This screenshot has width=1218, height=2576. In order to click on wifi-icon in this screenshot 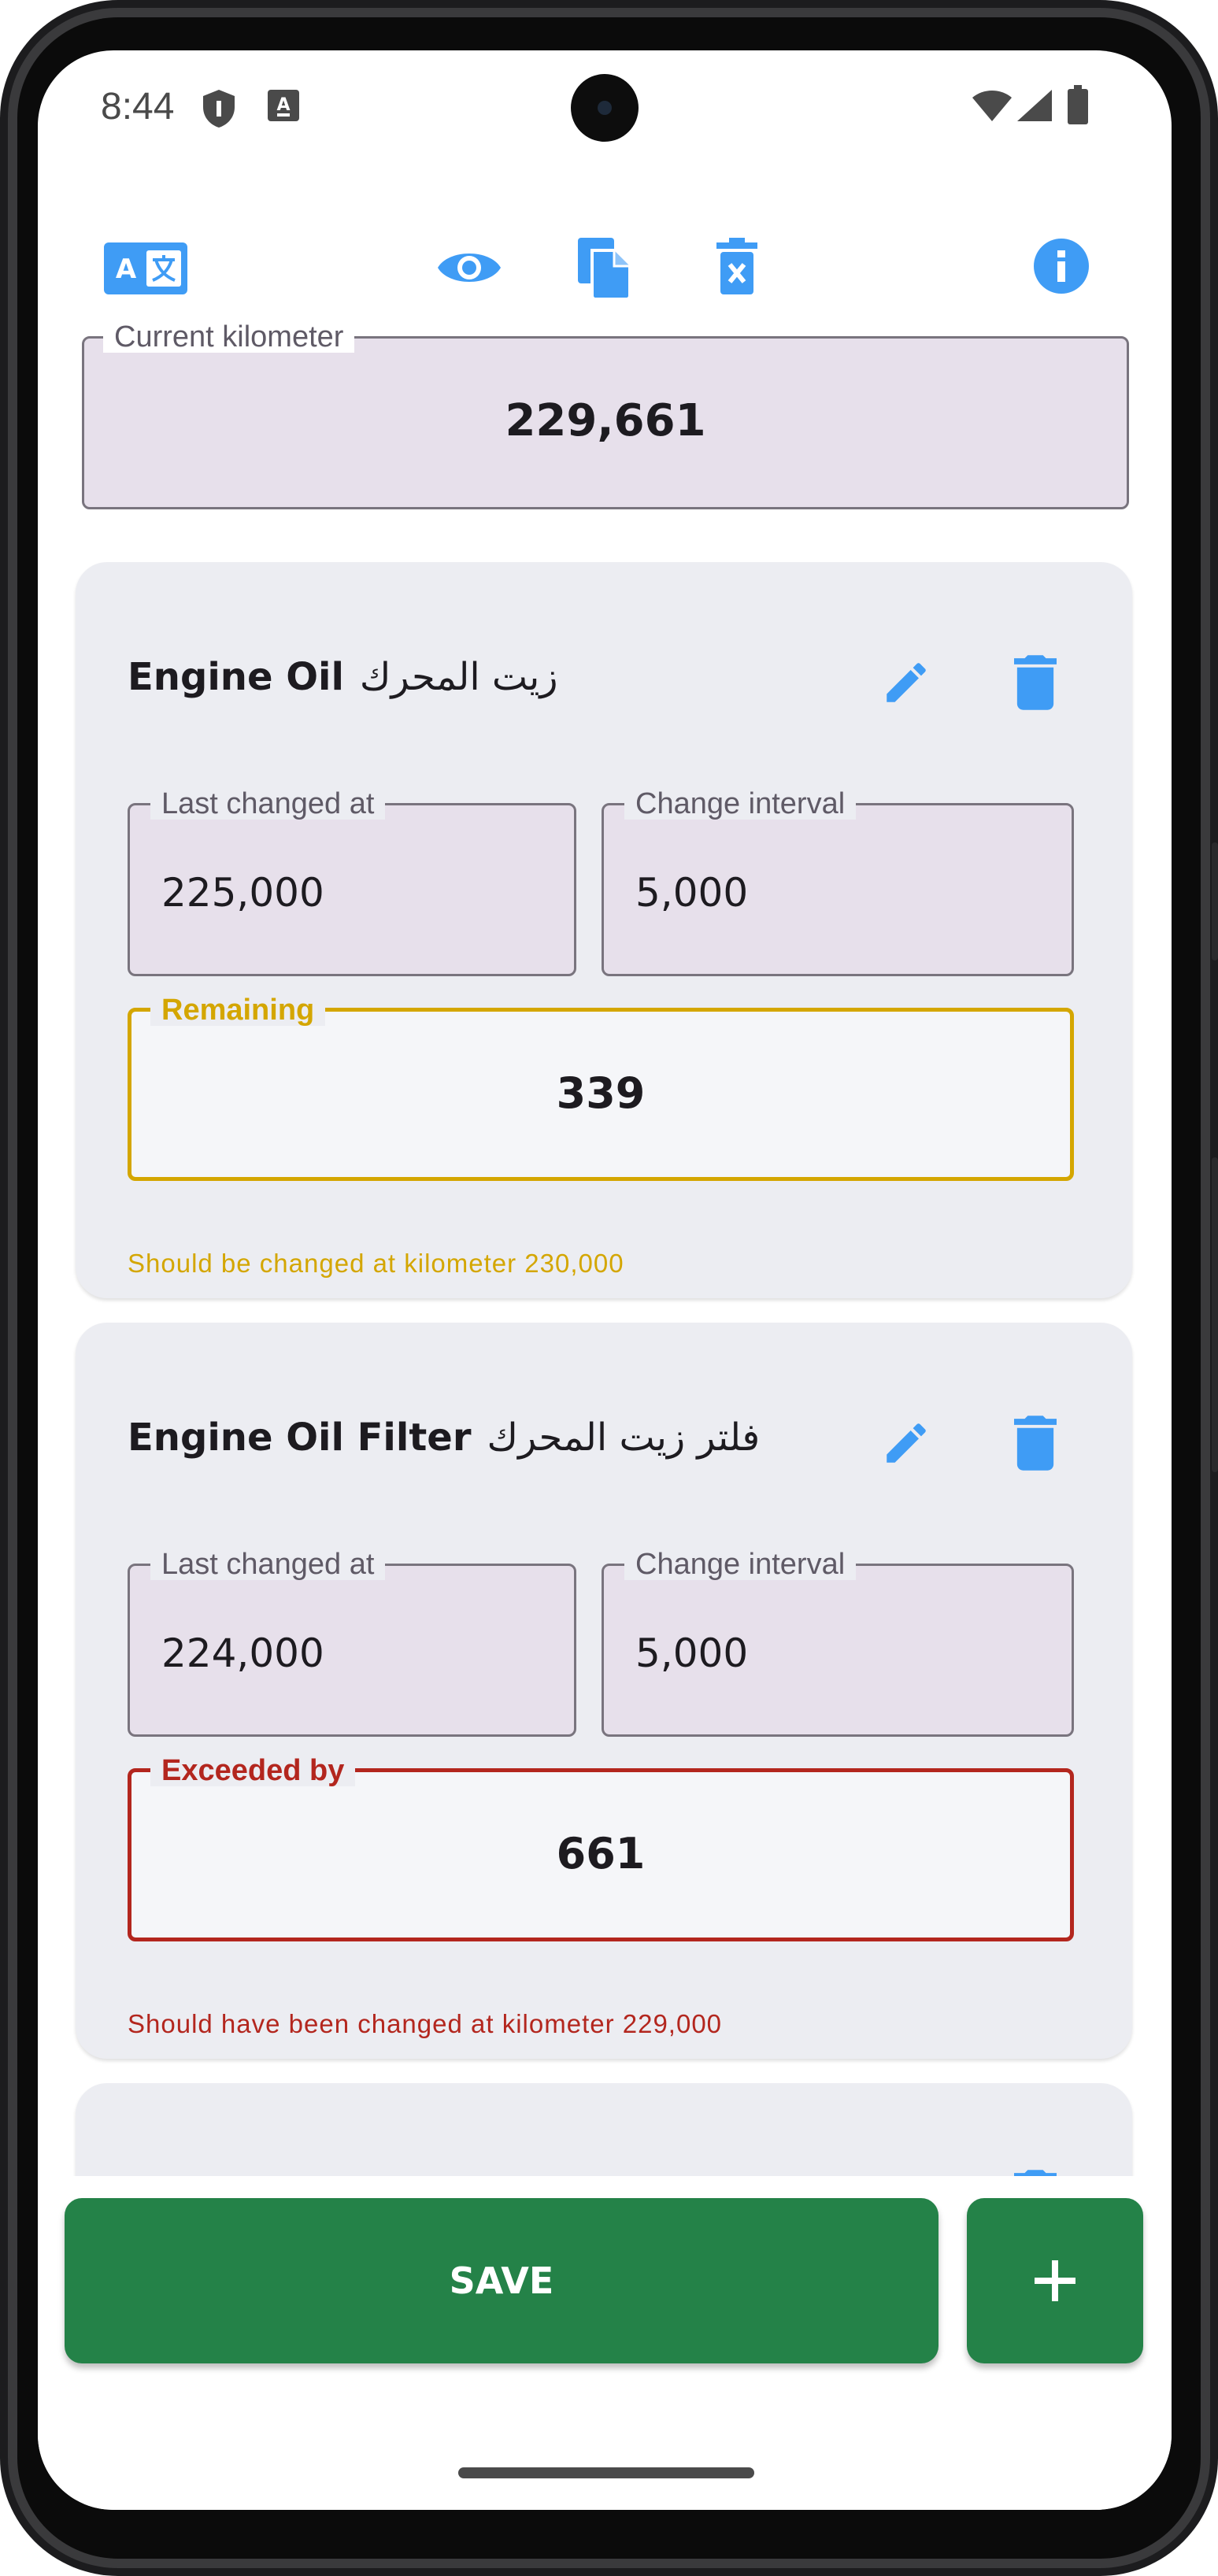, I will do `click(992, 106)`.